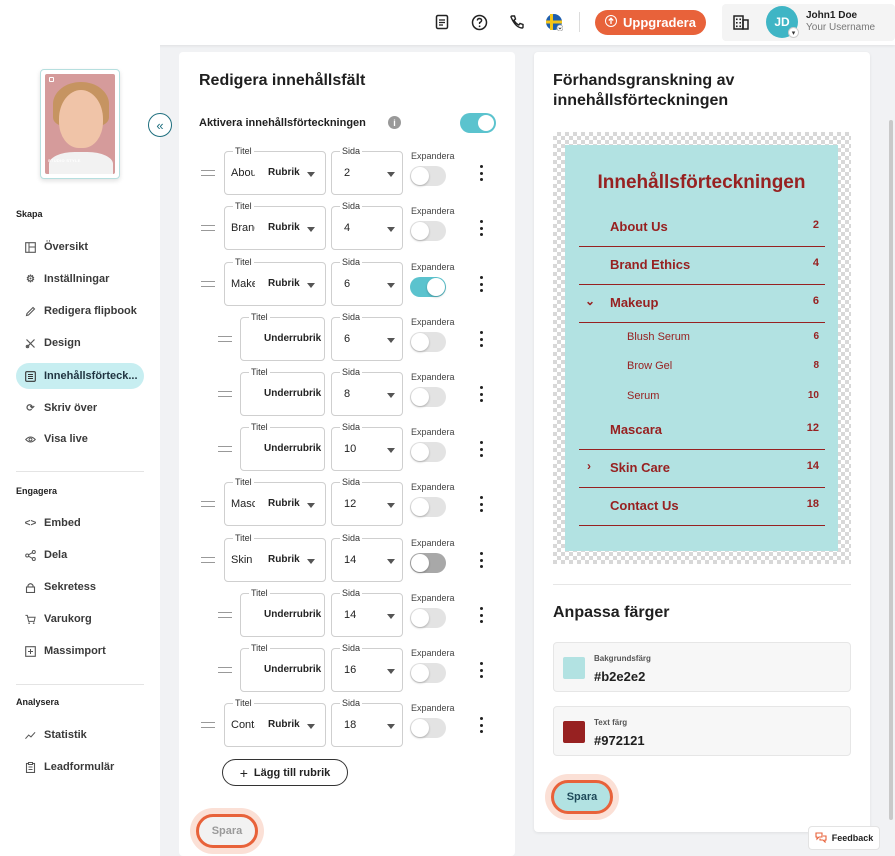 This screenshot has height=856, width=895. I want to click on title-field: Titel About Us Rubrik, so click(275, 170).